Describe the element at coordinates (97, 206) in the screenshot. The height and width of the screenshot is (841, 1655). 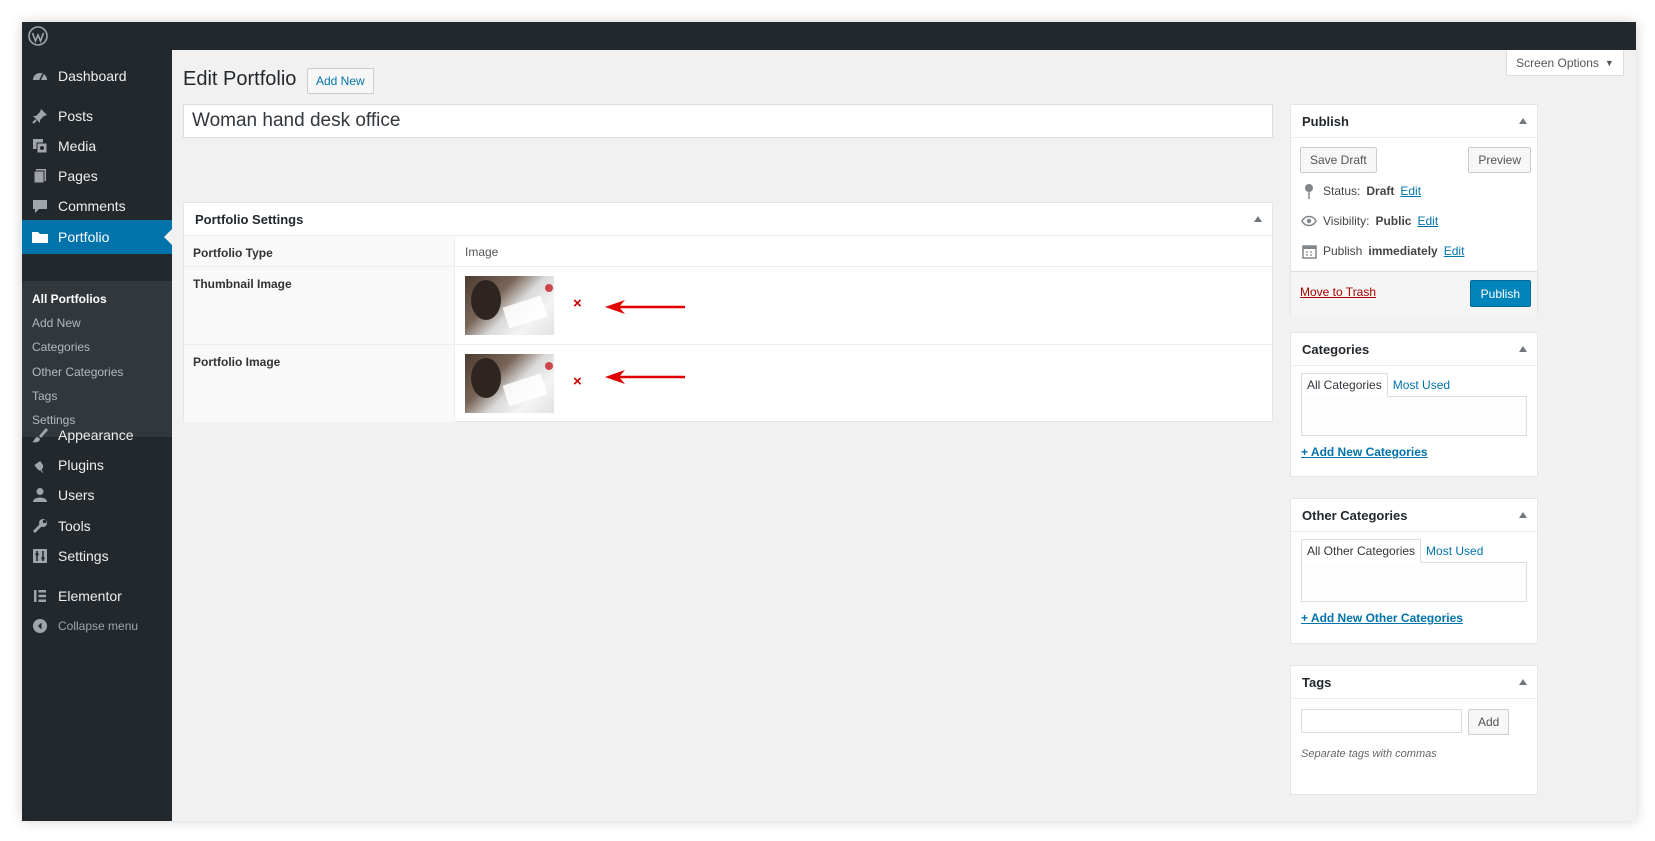
I see `sidebar-item-comments: Comments` at that location.